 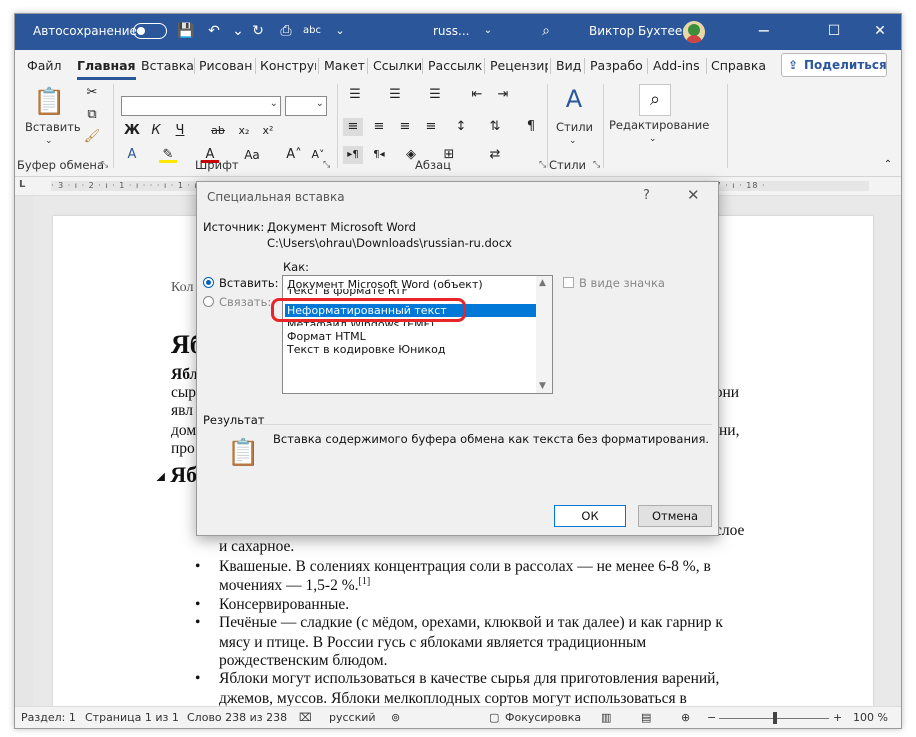 What do you see at coordinates (352, 717) in the screenshot?
I see `status-language: русский` at bounding box center [352, 717].